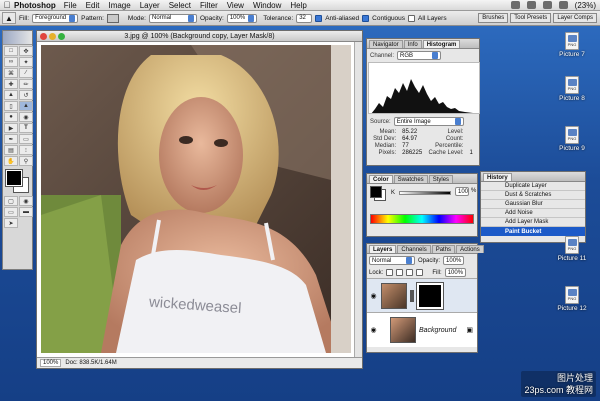 The image size is (600, 401). What do you see at coordinates (533, 222) in the screenshot?
I see `history-item: Add Layer Mask` at bounding box center [533, 222].